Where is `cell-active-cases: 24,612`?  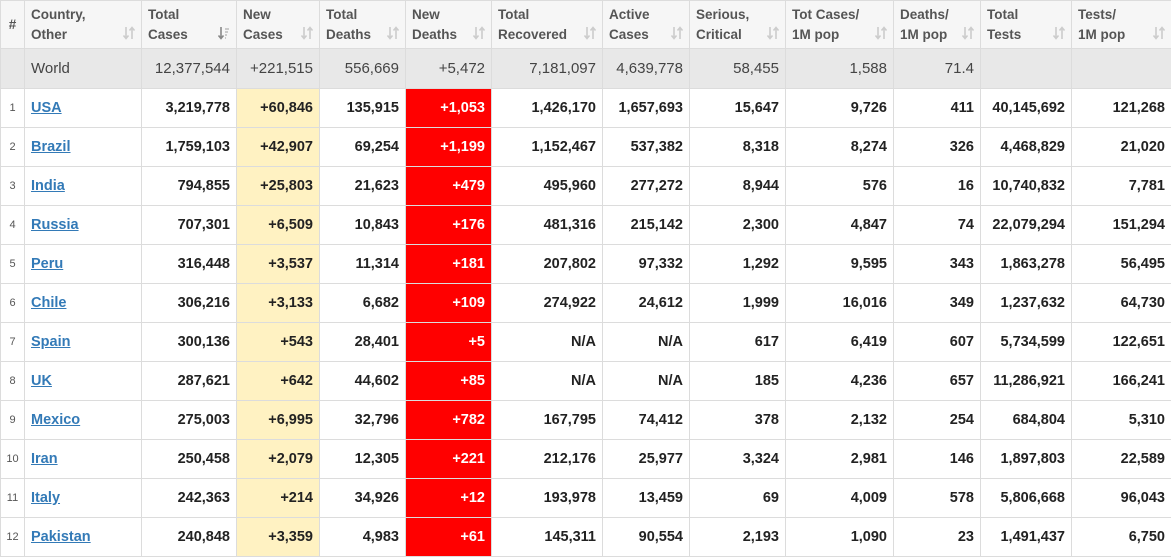 cell-active-cases: 24,612 is located at coordinates (646, 303).